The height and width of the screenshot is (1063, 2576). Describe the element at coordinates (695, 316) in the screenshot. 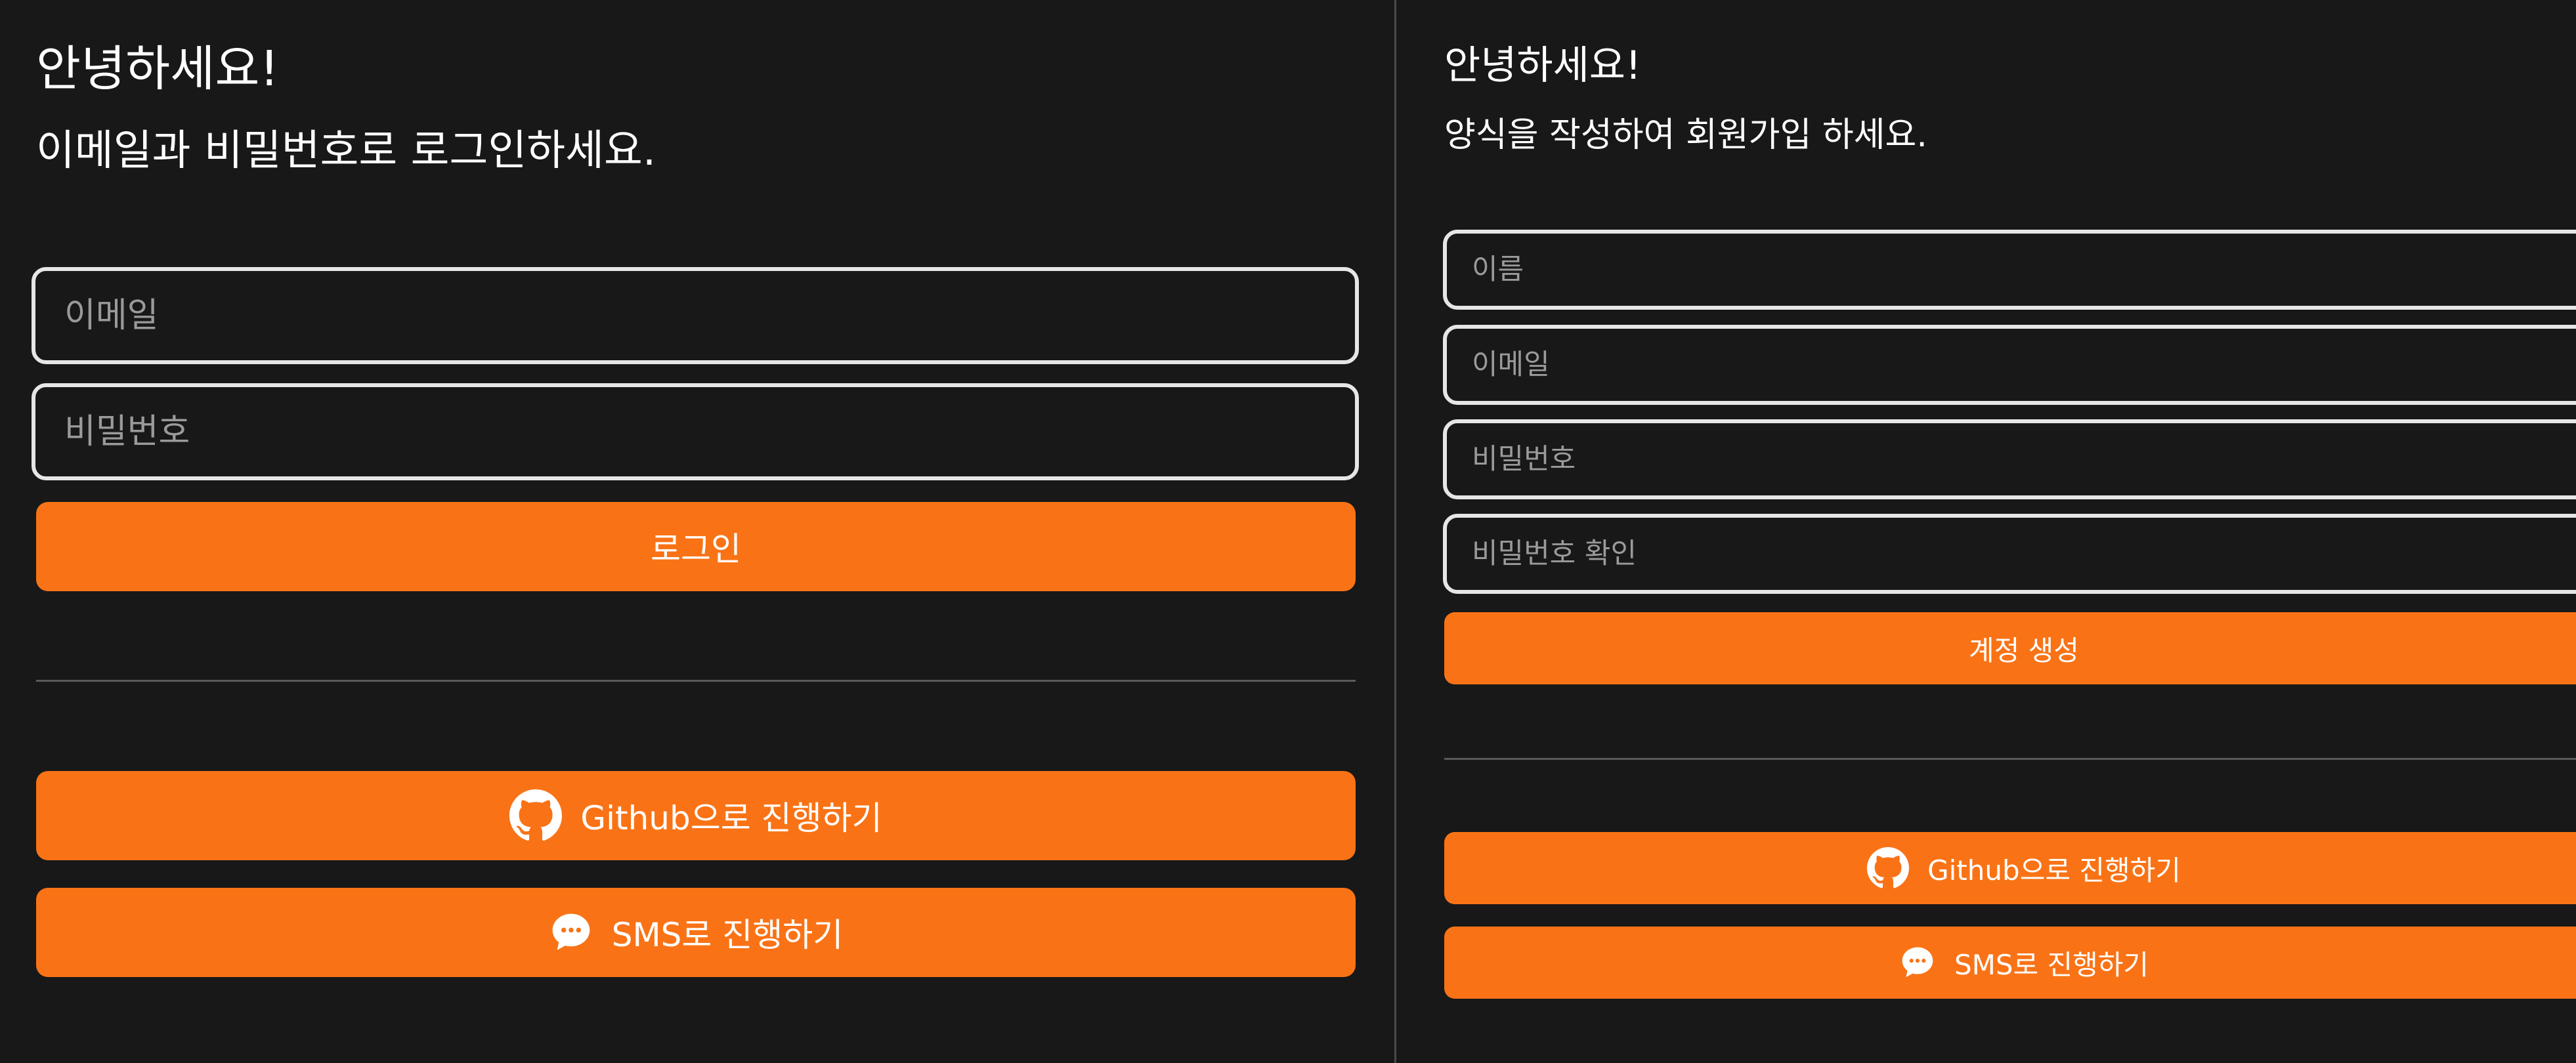

I see `login-email-input` at that location.